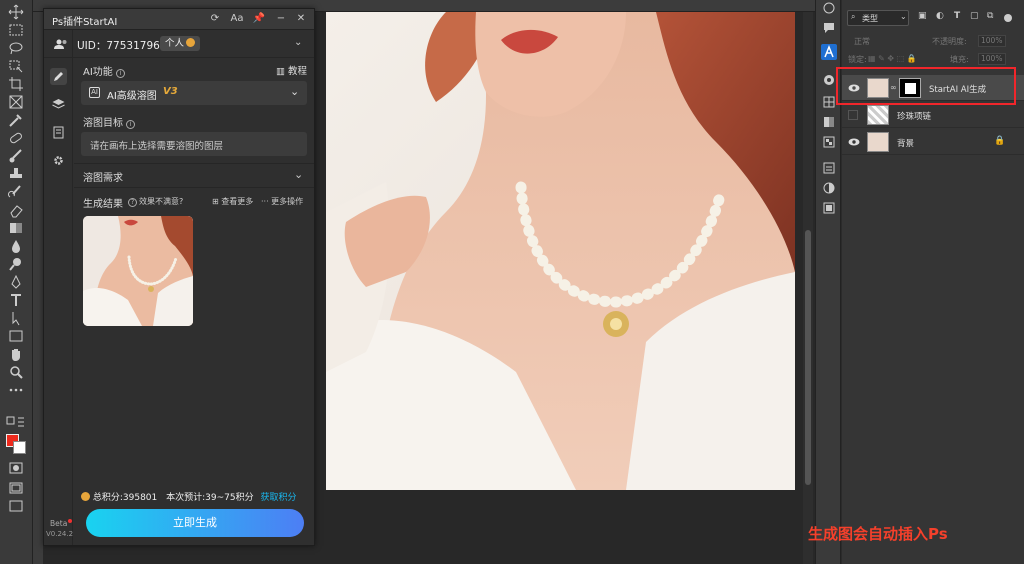  I want to click on divider, so click(194, 187).